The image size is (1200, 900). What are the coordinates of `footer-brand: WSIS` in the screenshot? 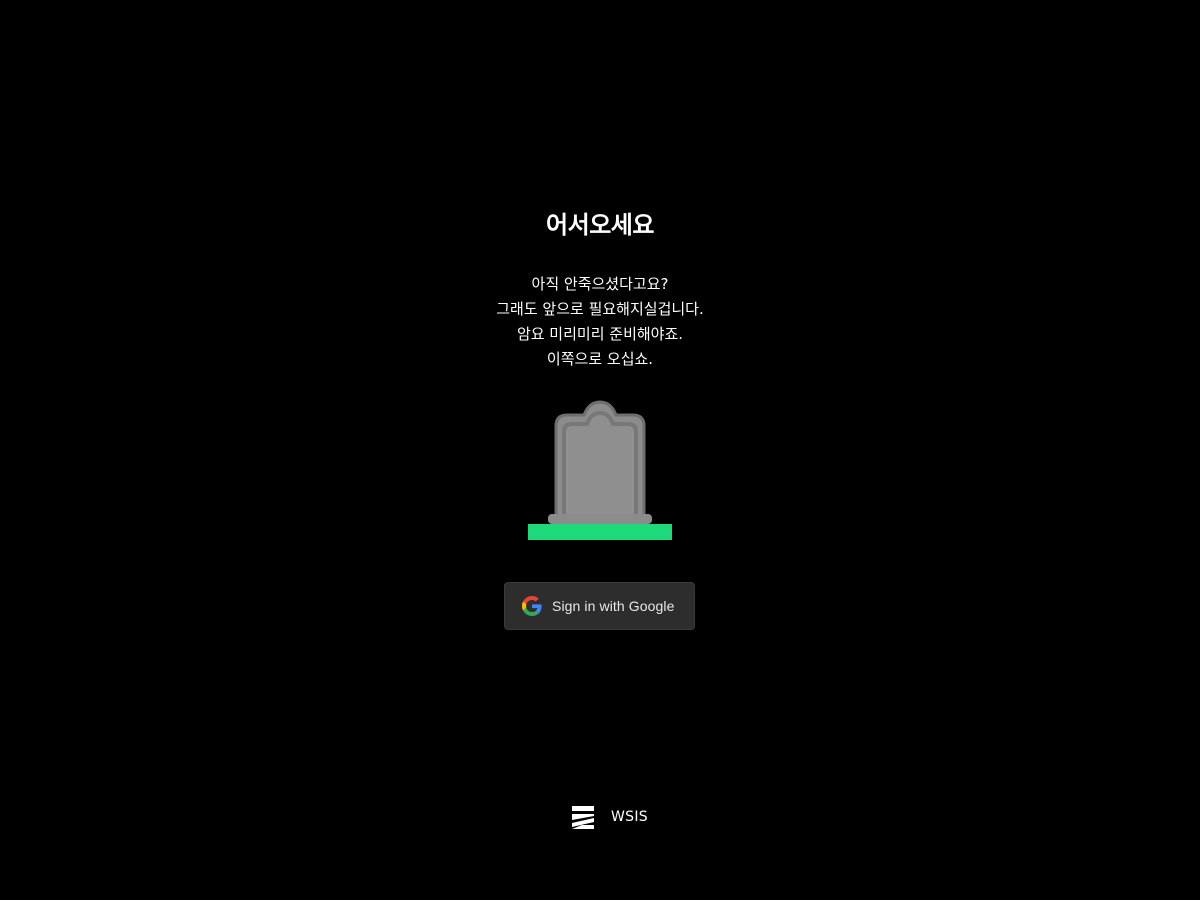 It's located at (609, 817).